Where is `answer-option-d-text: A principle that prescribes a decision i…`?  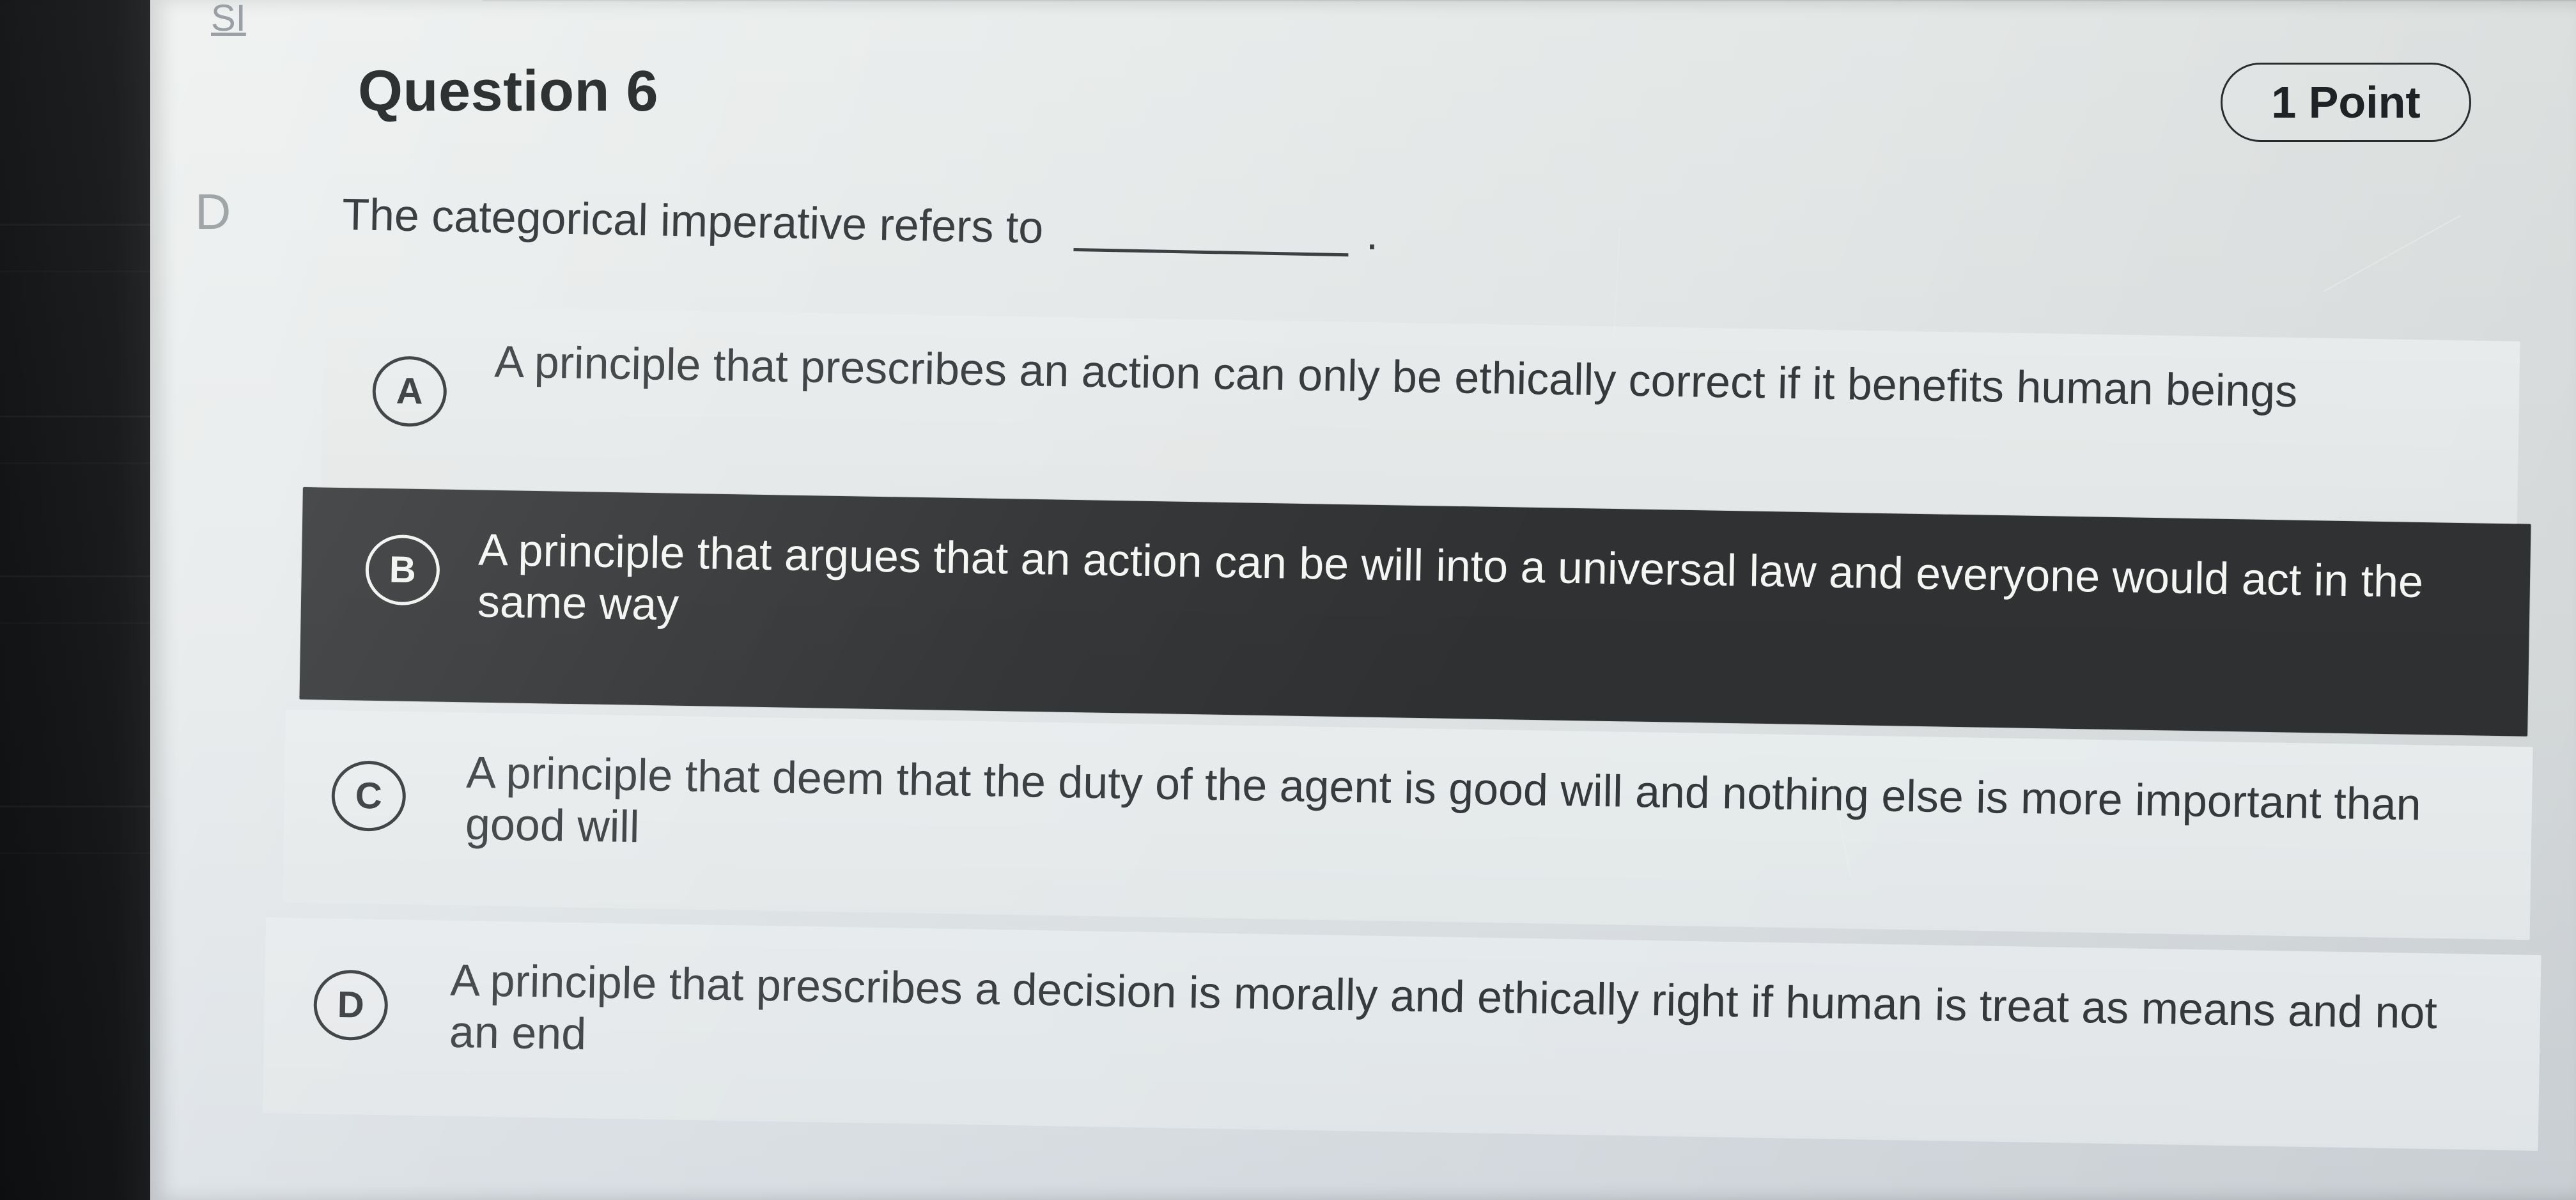
answer-option-d-text: A principle that prescribes a decision i… is located at coordinates (1444, 1007).